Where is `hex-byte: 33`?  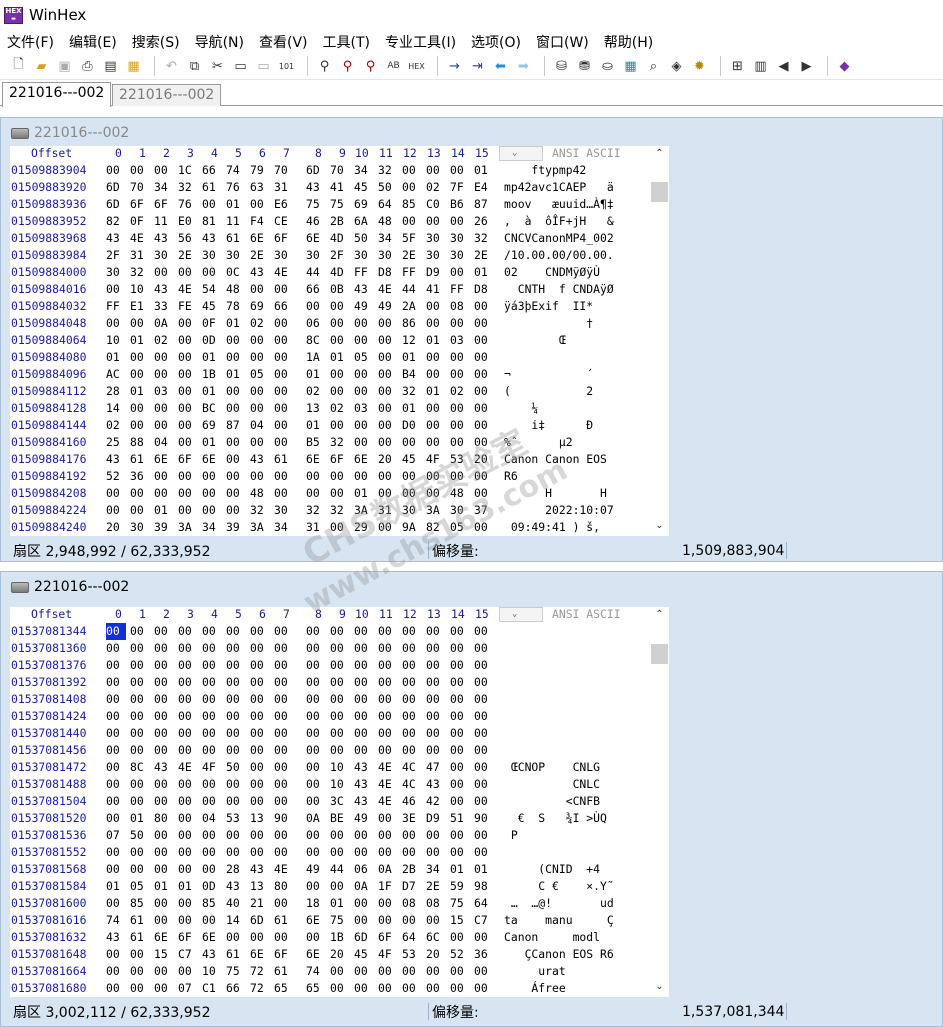
hex-byte: 33 is located at coordinates (164, 306).